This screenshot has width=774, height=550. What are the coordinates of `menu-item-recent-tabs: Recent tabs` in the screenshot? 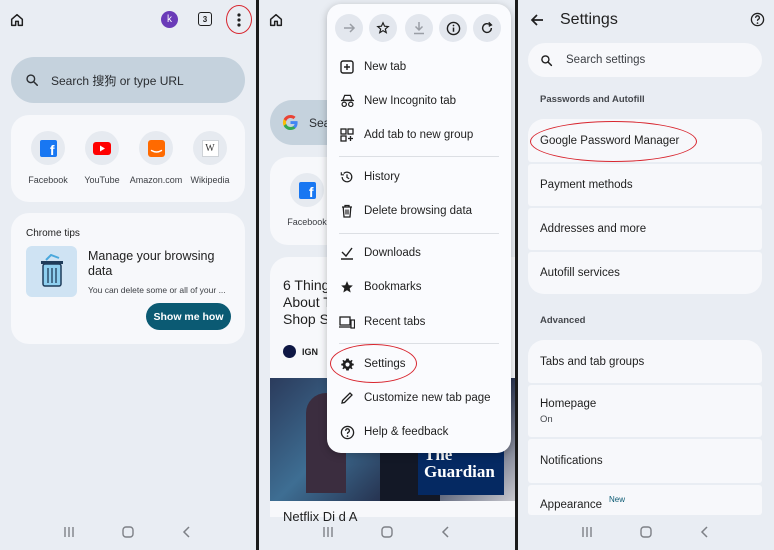 It's located at (419, 322).